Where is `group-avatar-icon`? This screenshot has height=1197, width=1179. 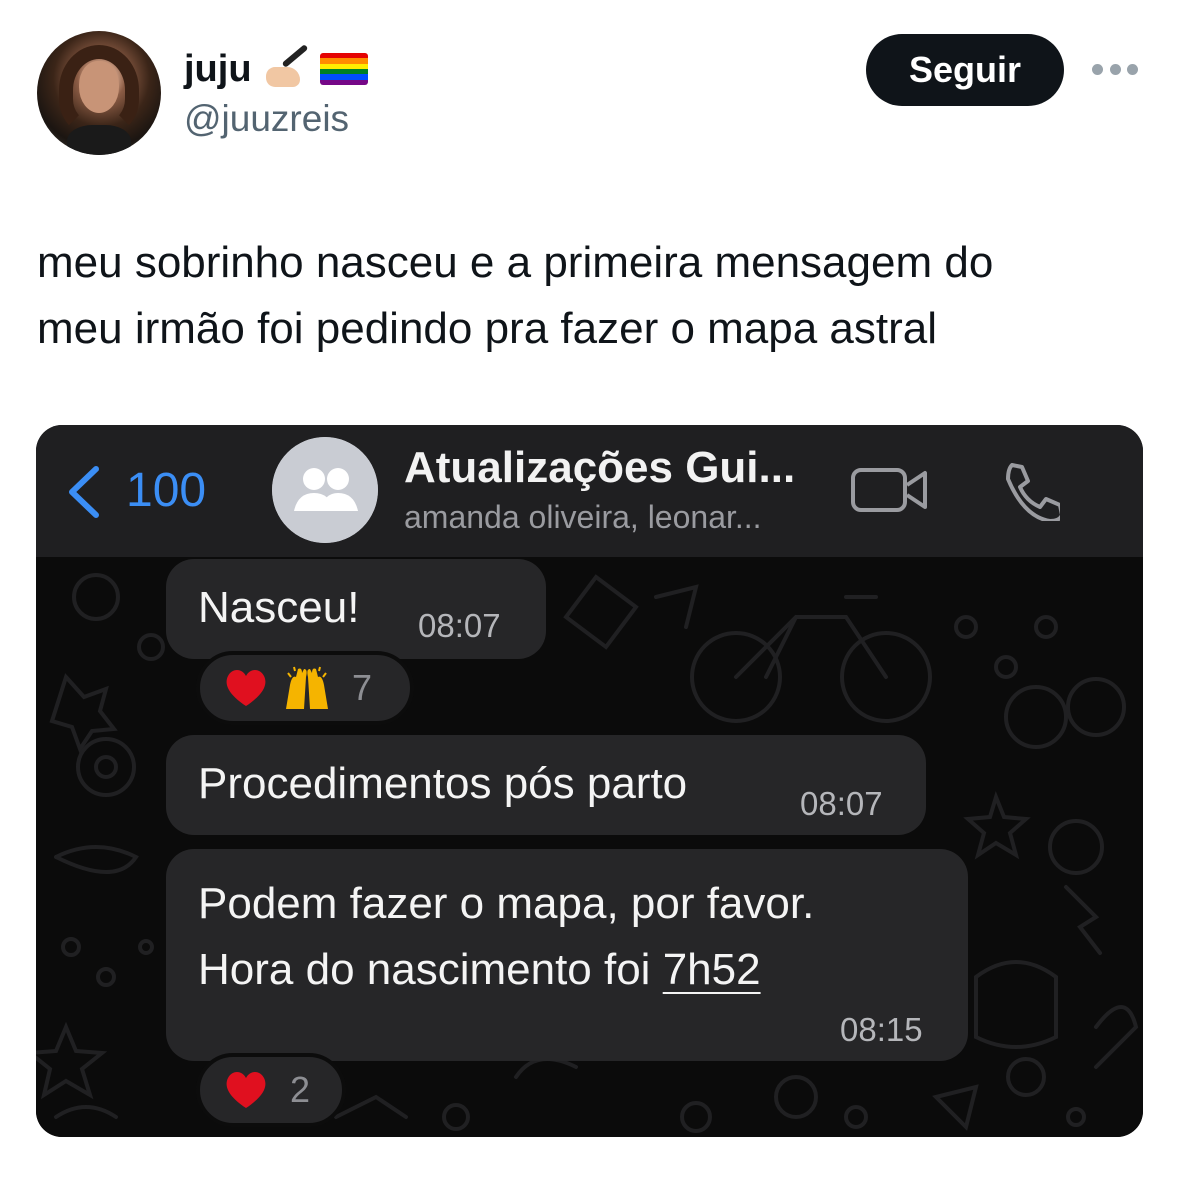 group-avatar-icon is located at coordinates (325, 490).